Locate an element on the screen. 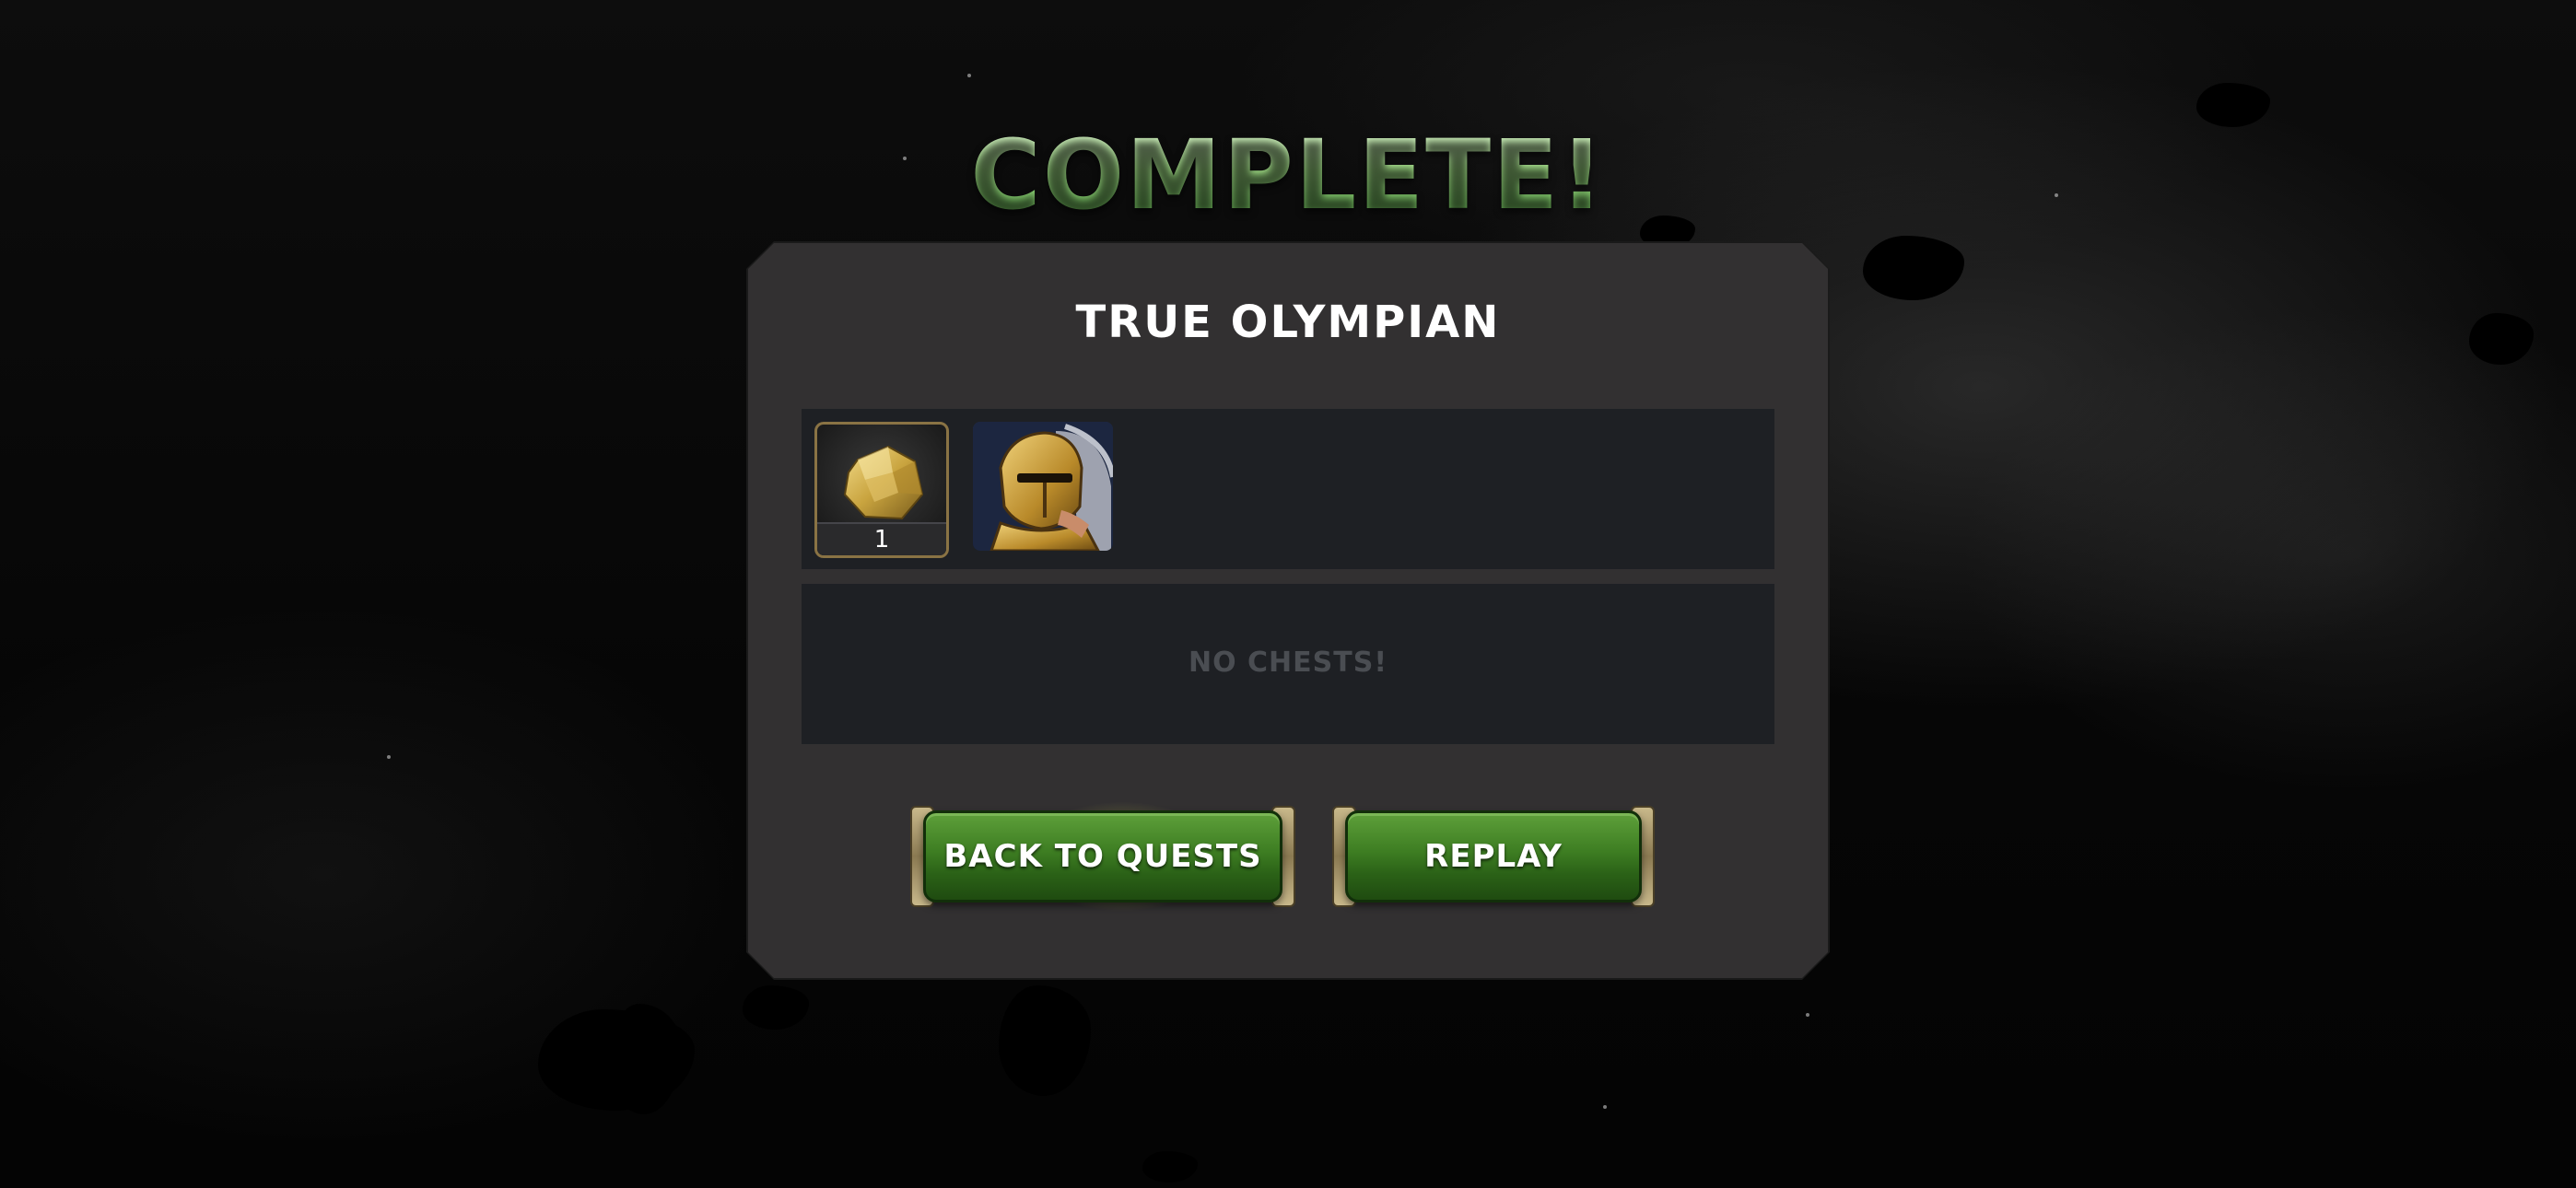  reward-item-champion is located at coordinates (1043, 486).